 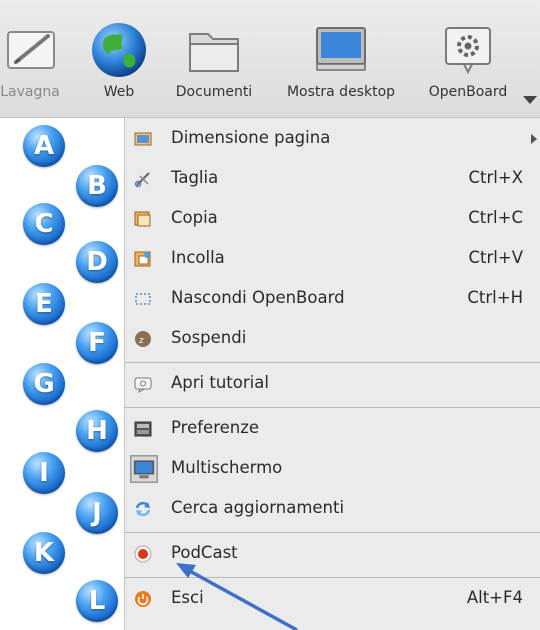 What do you see at coordinates (97, 186) in the screenshot?
I see `badge-b: B` at bounding box center [97, 186].